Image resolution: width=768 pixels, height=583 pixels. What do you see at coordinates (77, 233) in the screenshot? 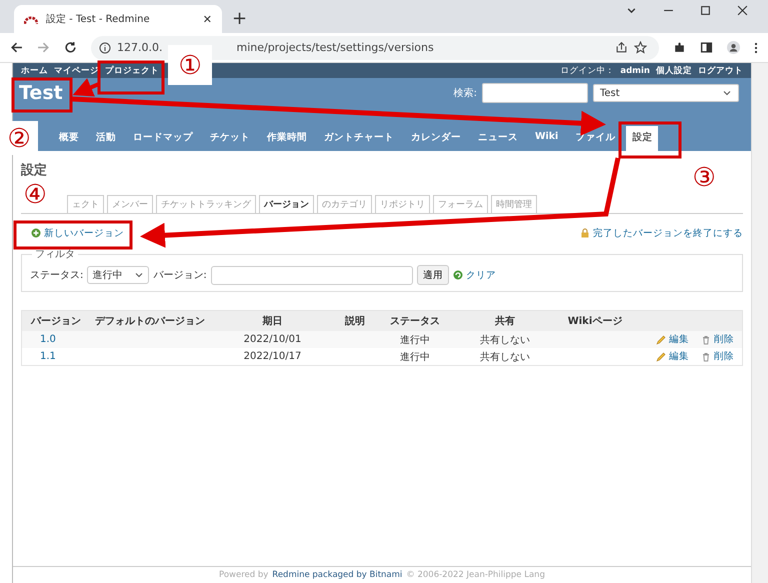
I see `new-version-link: 新しいバージョン` at bounding box center [77, 233].